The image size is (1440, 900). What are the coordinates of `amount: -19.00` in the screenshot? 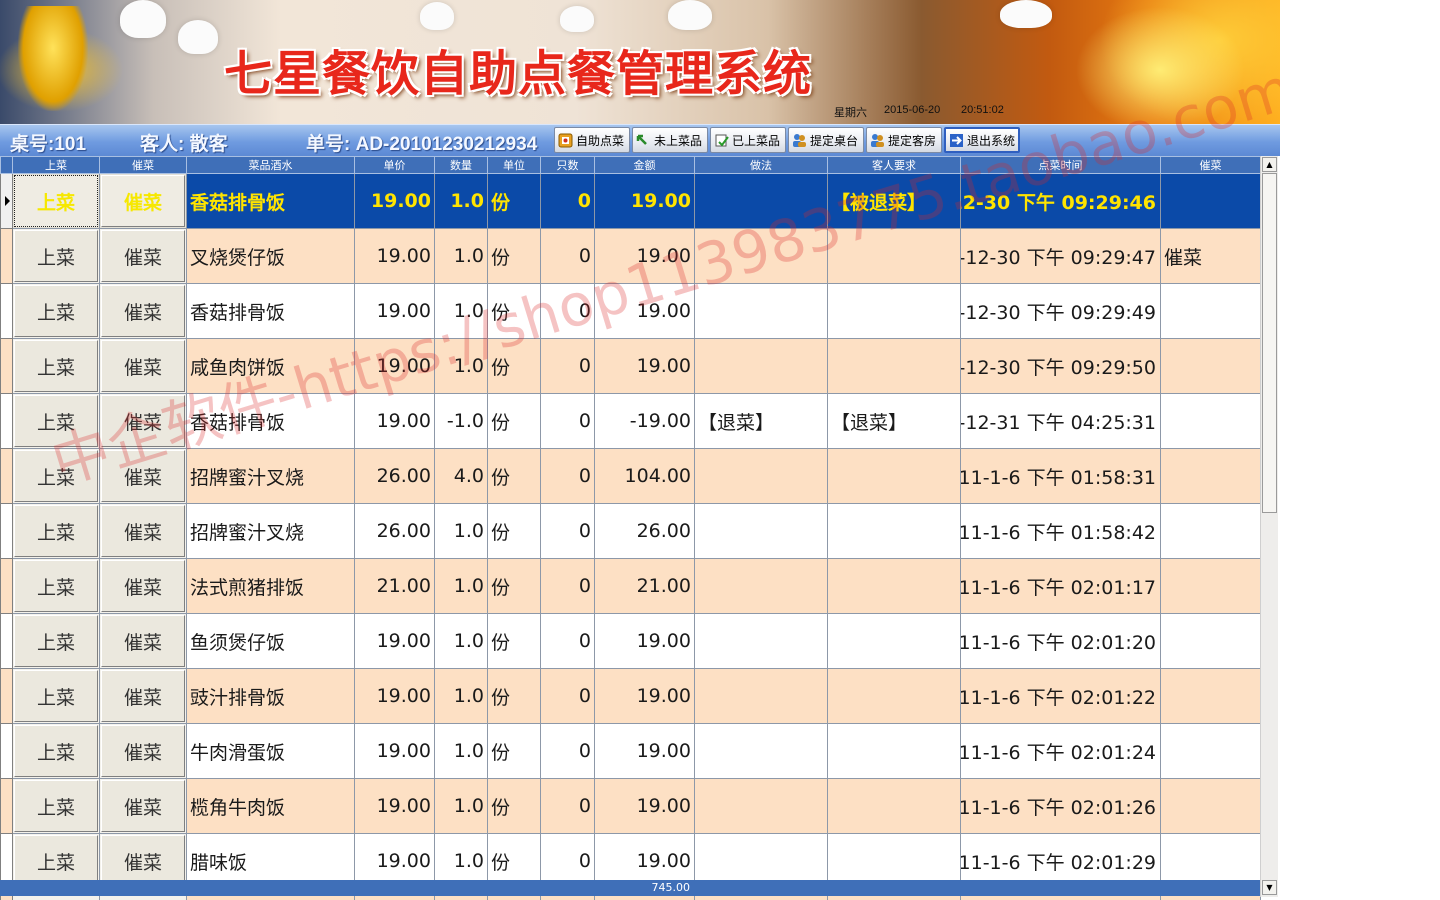 It's located at (644, 421).